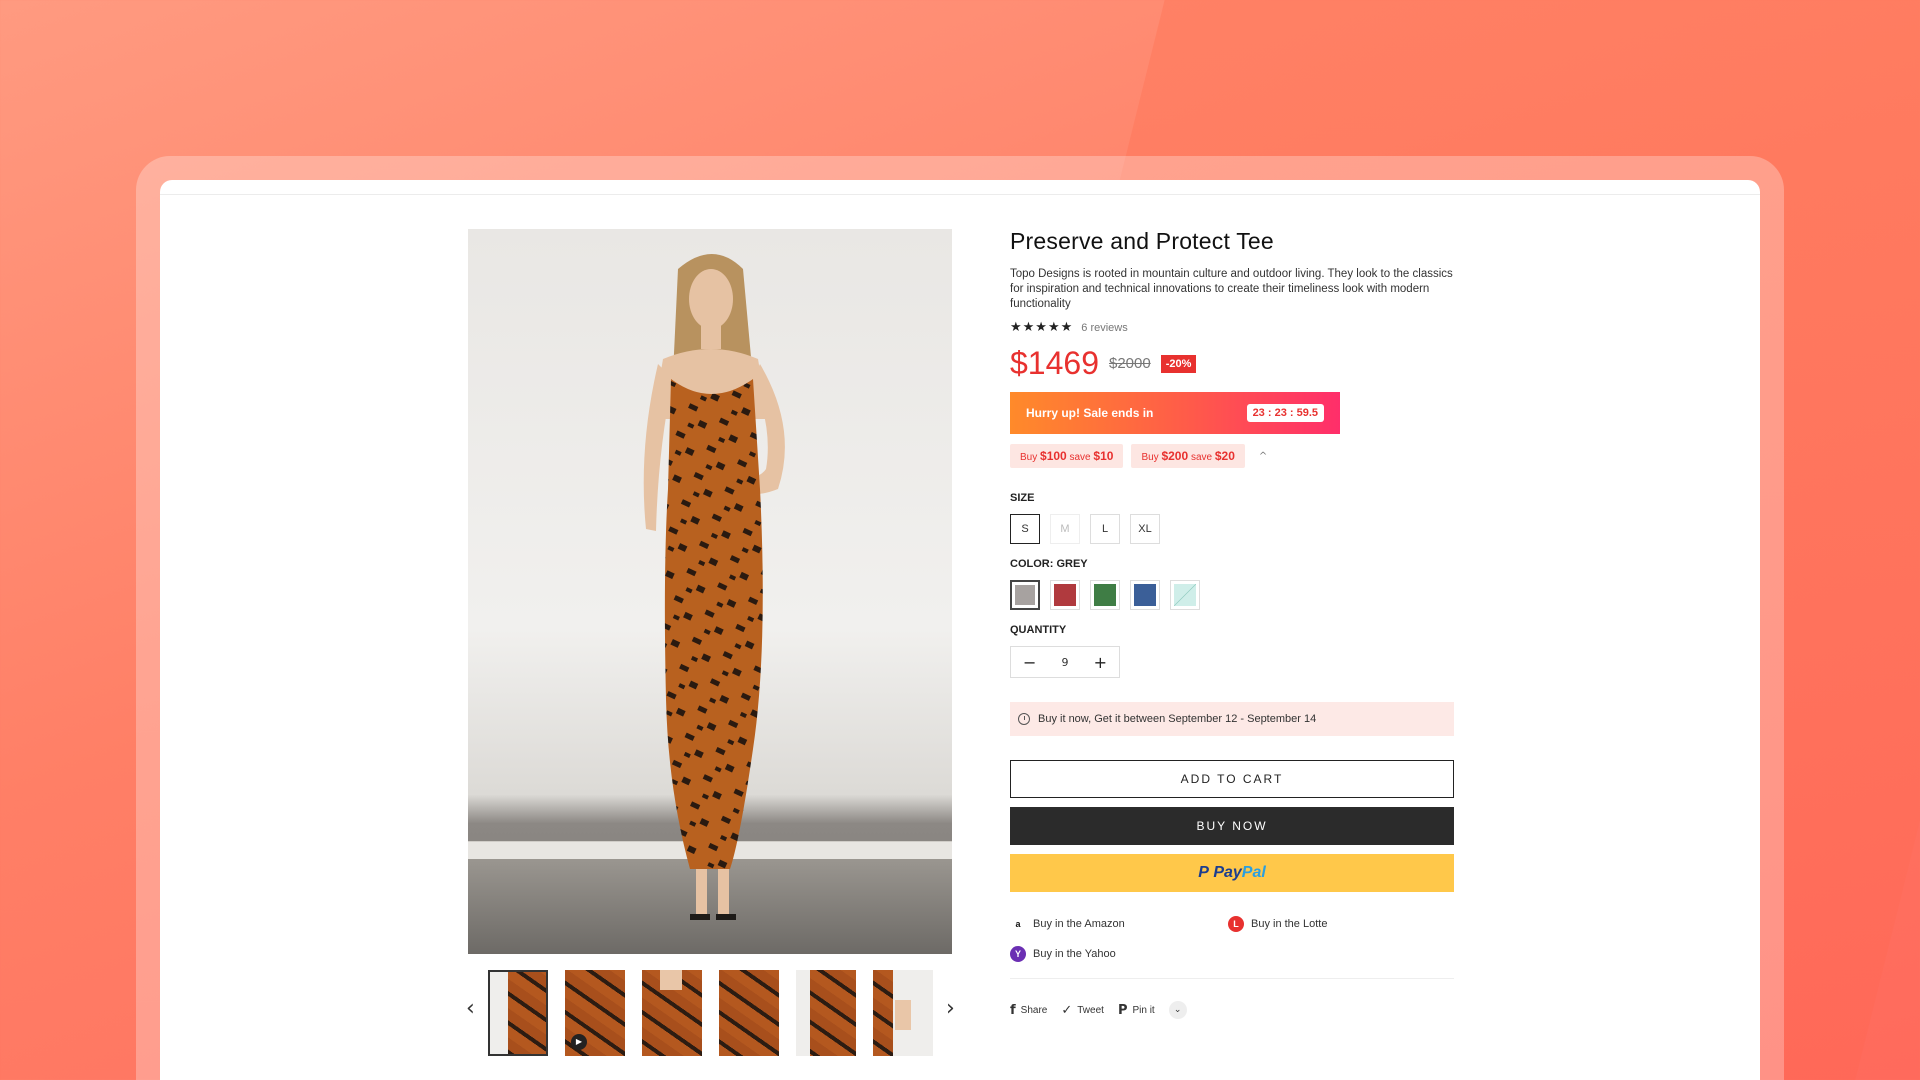  What do you see at coordinates (1177, 1010) in the screenshot?
I see `chevron-down-icon: ⌄` at bounding box center [1177, 1010].